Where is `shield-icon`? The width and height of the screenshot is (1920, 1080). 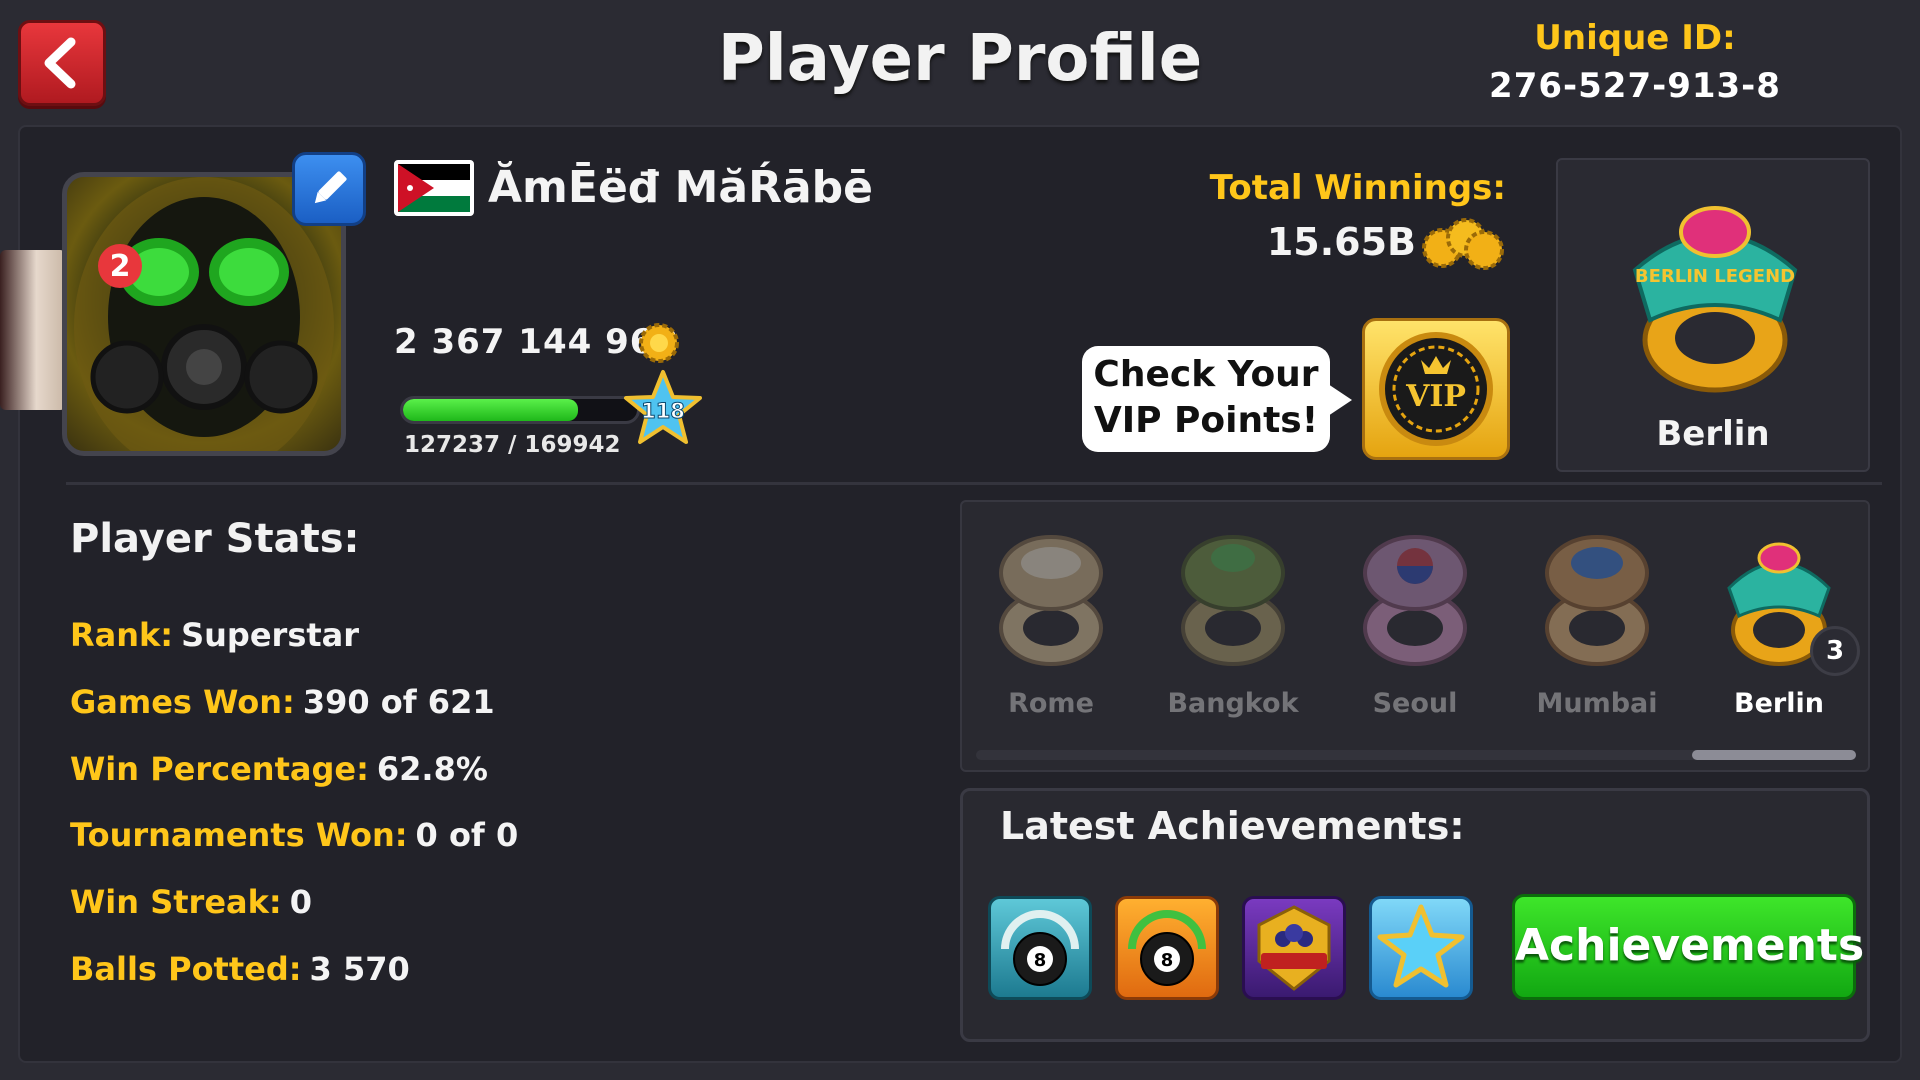 shield-icon is located at coordinates (1294, 948).